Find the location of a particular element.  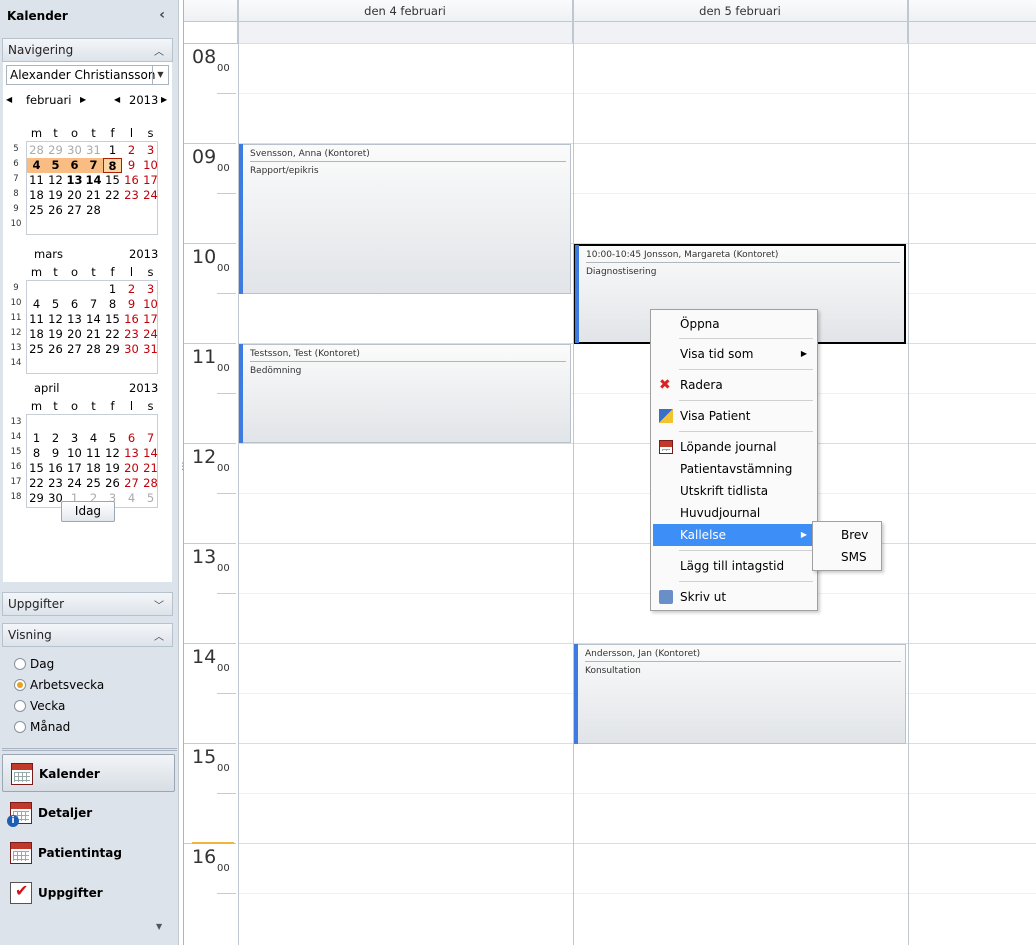

calendar-day: 8 is located at coordinates (112, 165).